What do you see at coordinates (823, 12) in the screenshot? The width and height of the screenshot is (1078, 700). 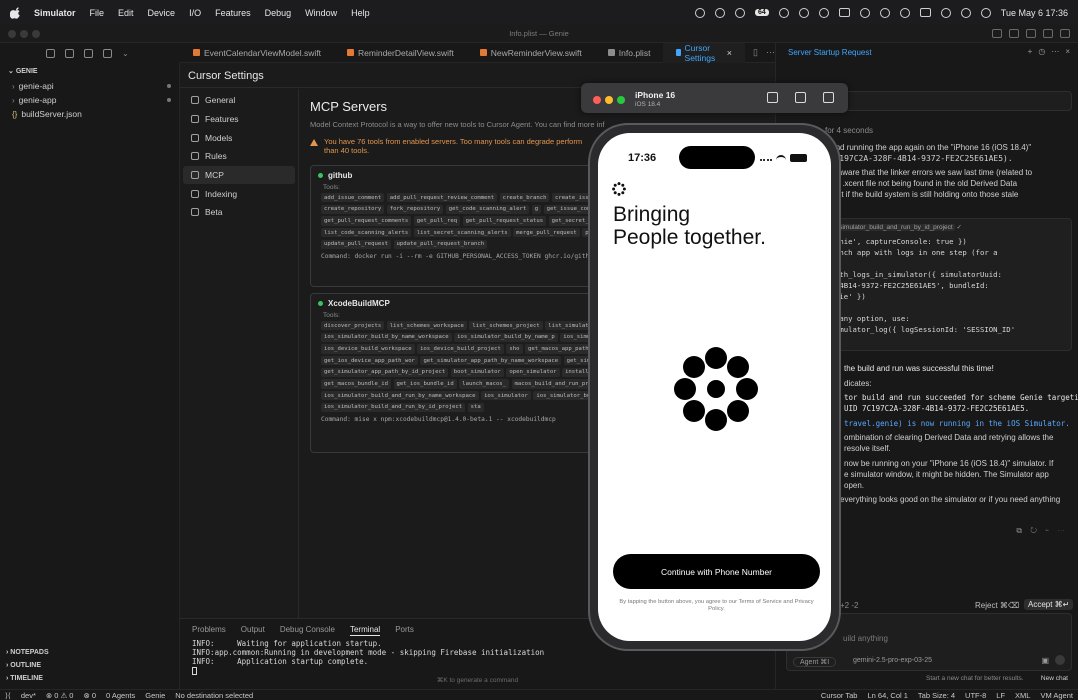 I see `volume-icon` at bounding box center [823, 12].